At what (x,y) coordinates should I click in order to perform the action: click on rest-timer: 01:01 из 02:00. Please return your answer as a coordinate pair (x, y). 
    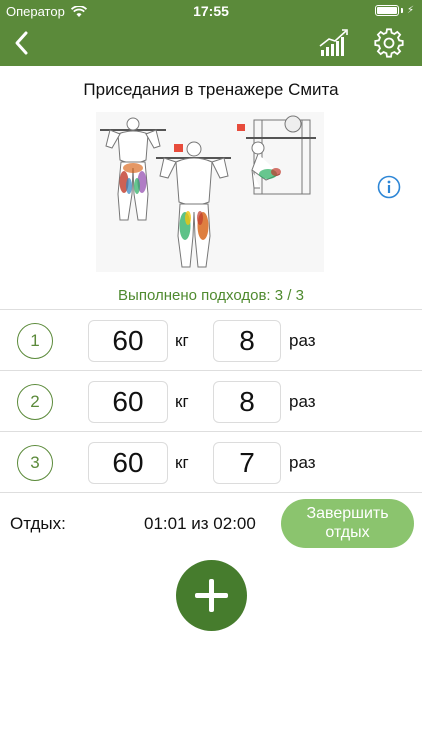
    Looking at the image, I should click on (200, 523).